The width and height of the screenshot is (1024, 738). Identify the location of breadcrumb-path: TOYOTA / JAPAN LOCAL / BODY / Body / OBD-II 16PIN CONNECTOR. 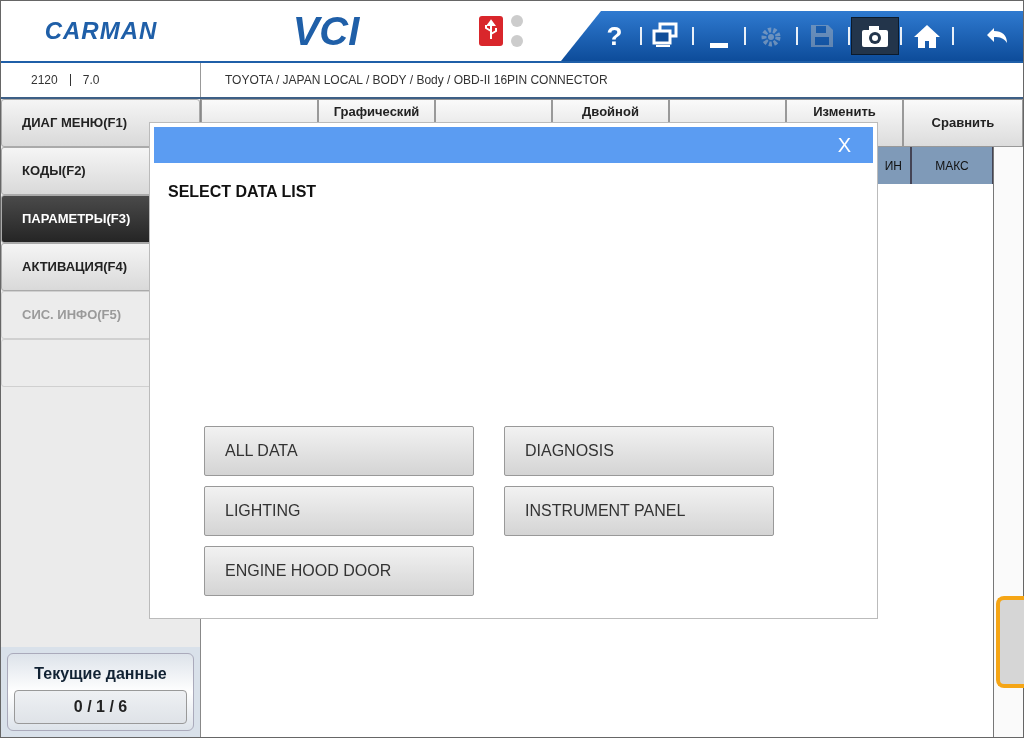
(416, 80).